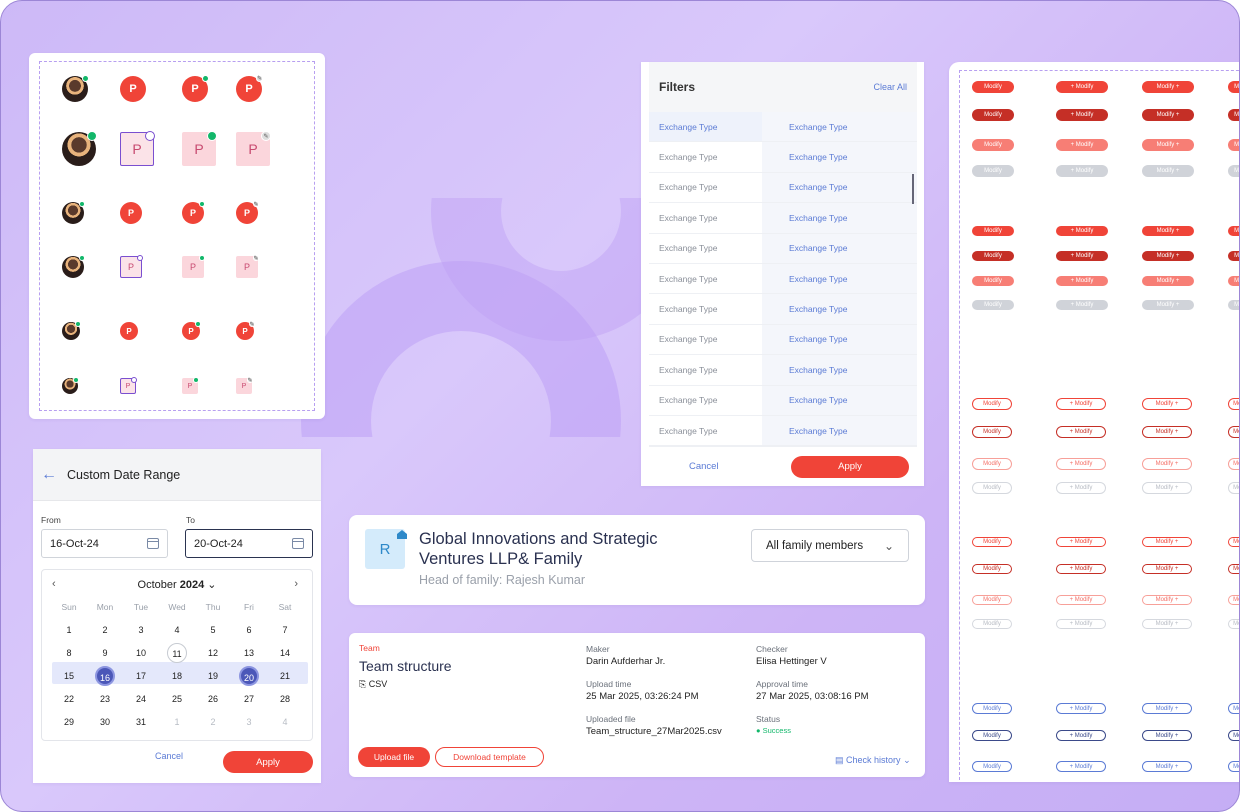 Image resolution: width=1240 pixels, height=812 pixels. What do you see at coordinates (177, 653) in the screenshot?
I see `calendar-day: 11` at bounding box center [177, 653].